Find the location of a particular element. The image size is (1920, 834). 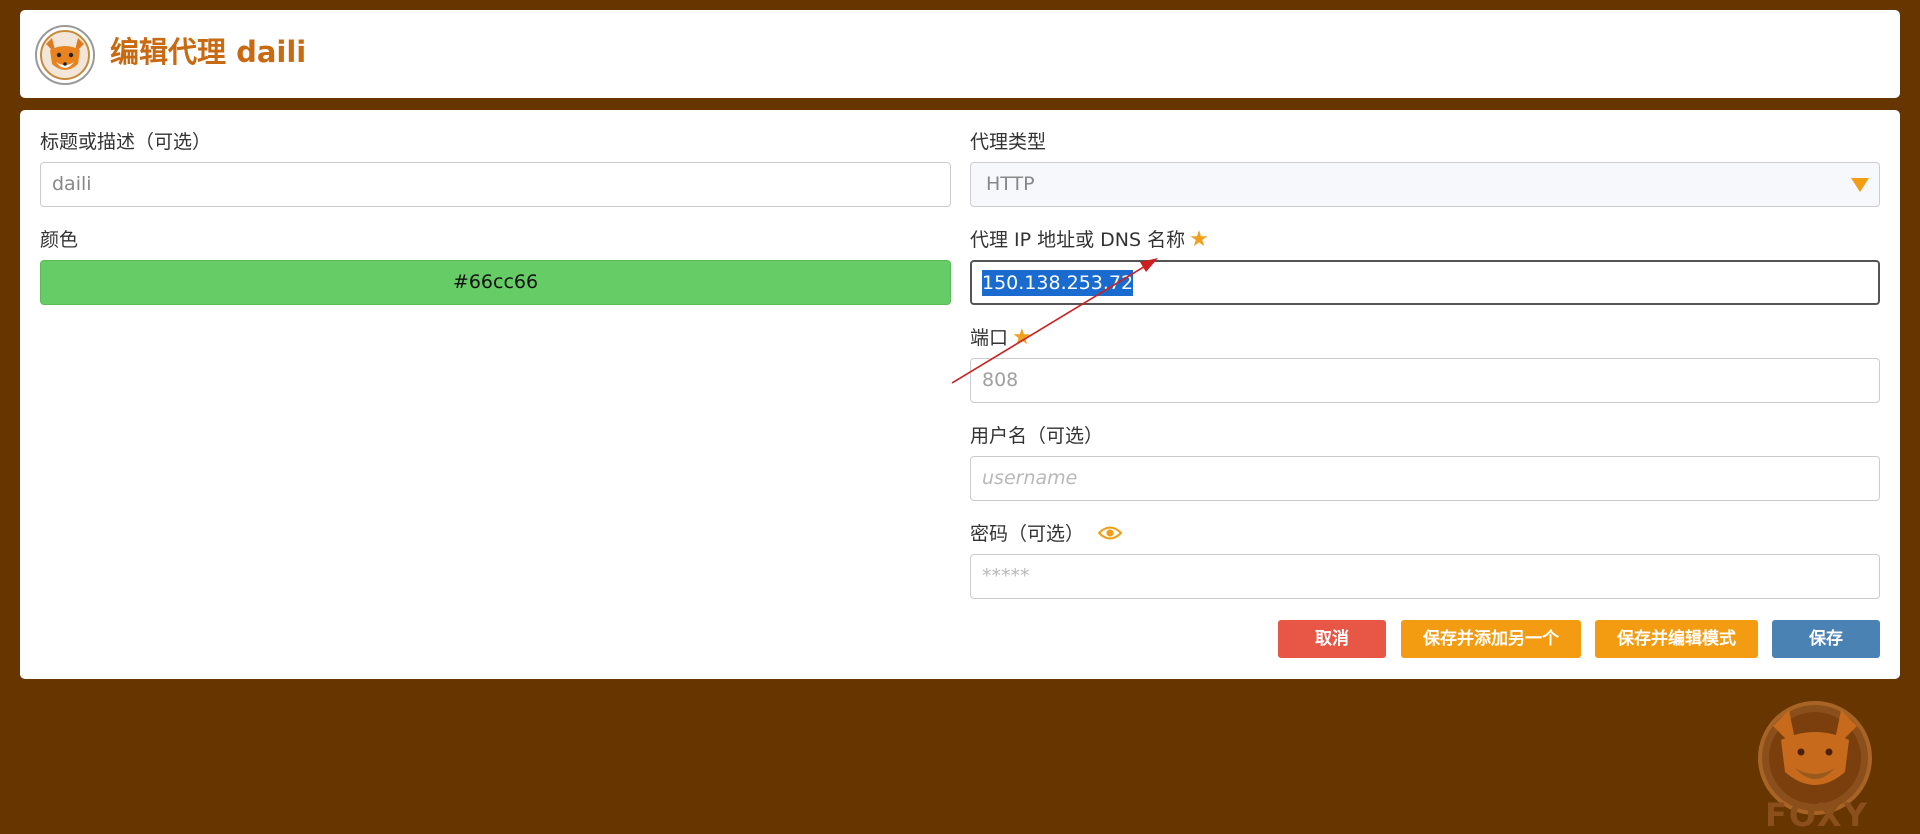

password-label-text: 密码（可选） is located at coordinates (1027, 534).